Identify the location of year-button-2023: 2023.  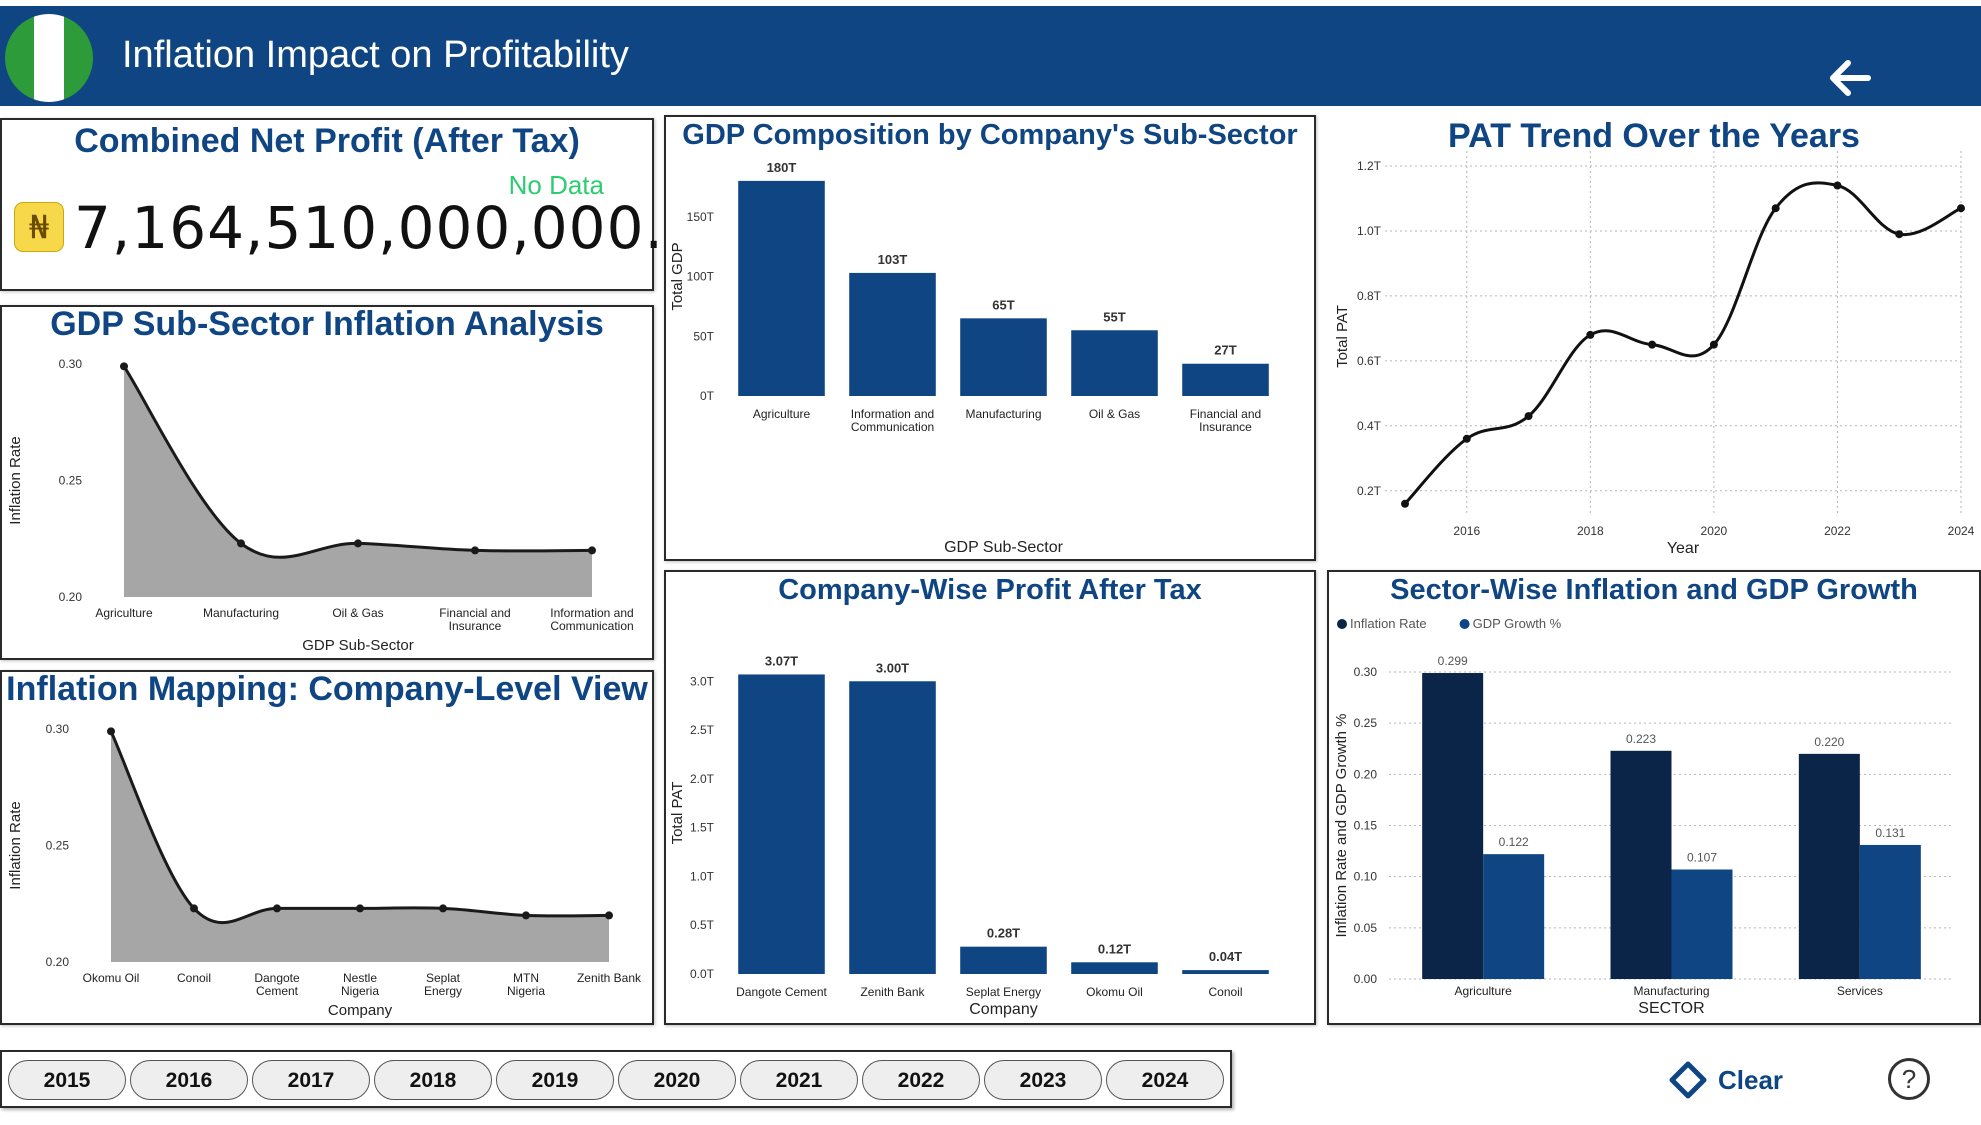
(1043, 1080).